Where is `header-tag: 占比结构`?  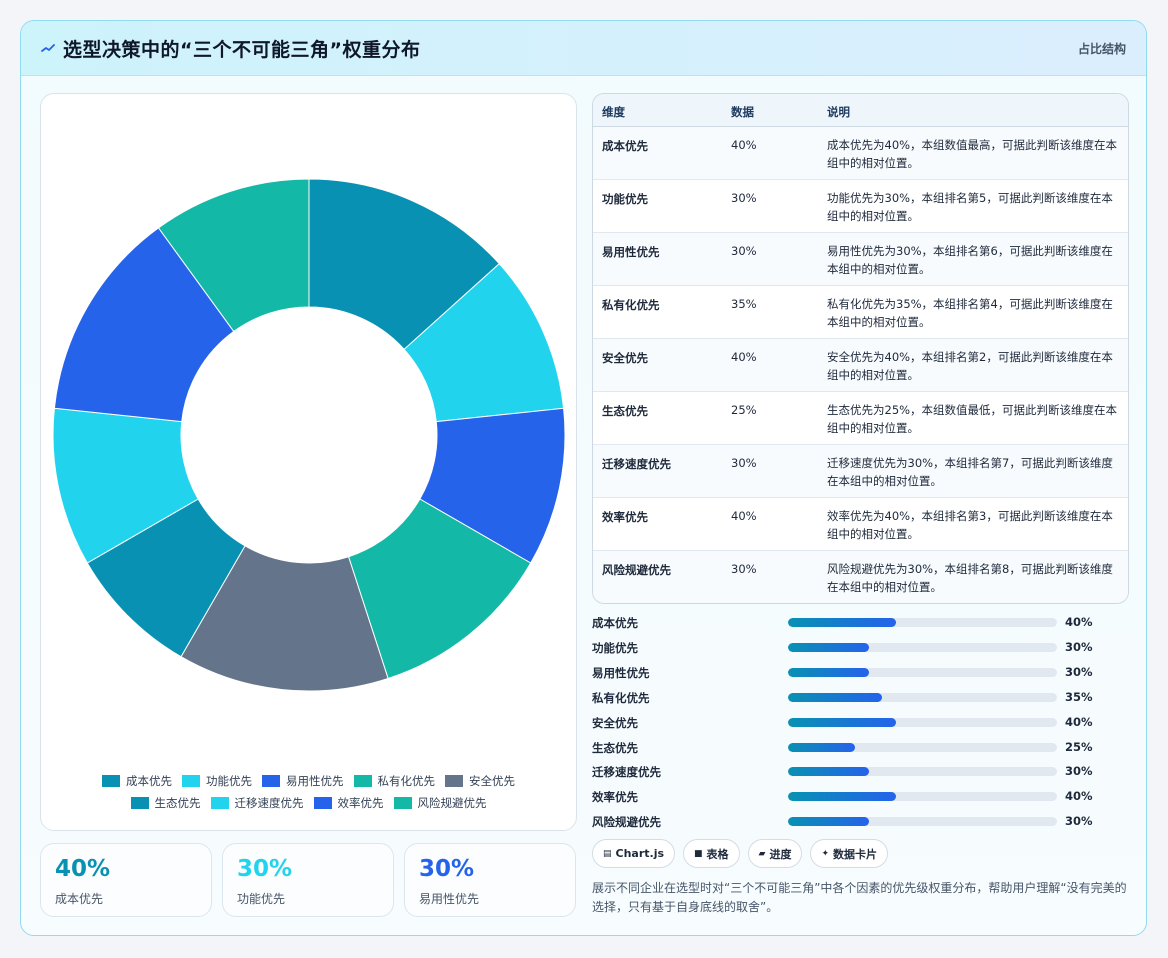
header-tag: 占比结构 is located at coordinates (1101, 49).